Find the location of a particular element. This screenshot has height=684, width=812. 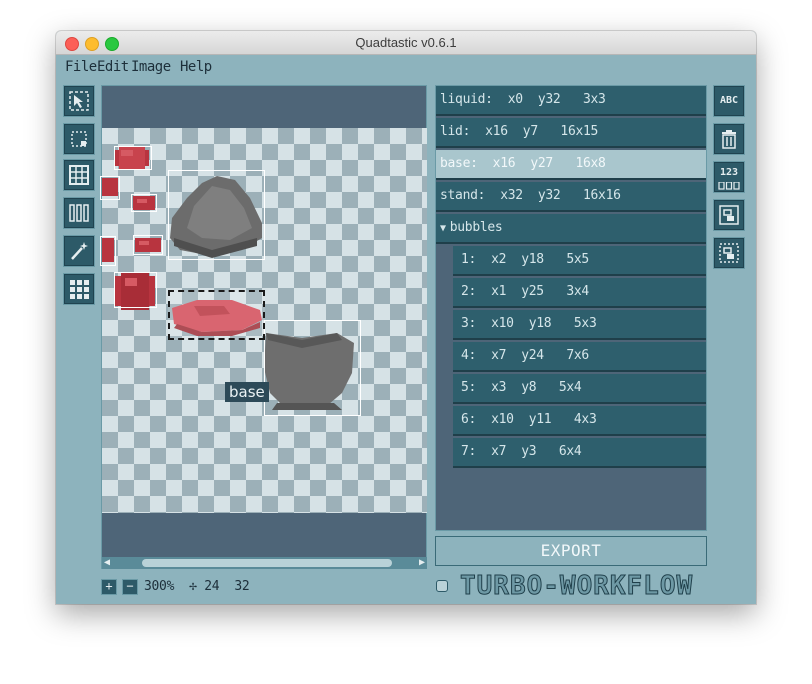

quad-label: 5: x3 y8 5x4 is located at coordinates (521, 387).